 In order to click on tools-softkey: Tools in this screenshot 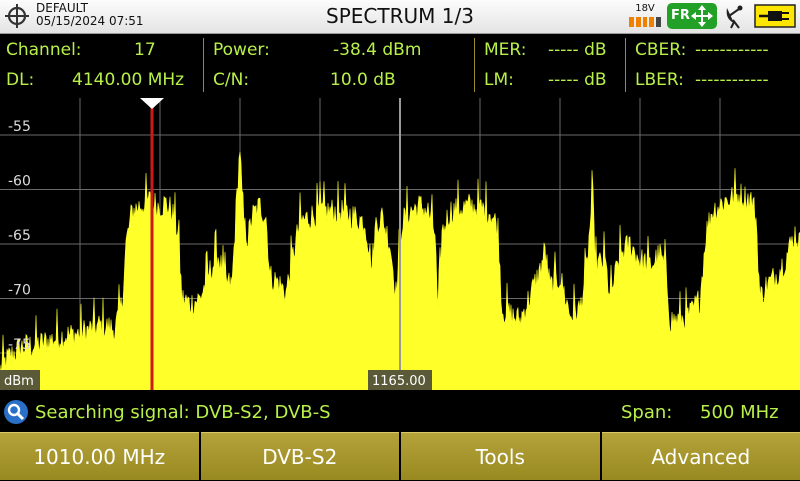, I will do `click(500, 456)`.